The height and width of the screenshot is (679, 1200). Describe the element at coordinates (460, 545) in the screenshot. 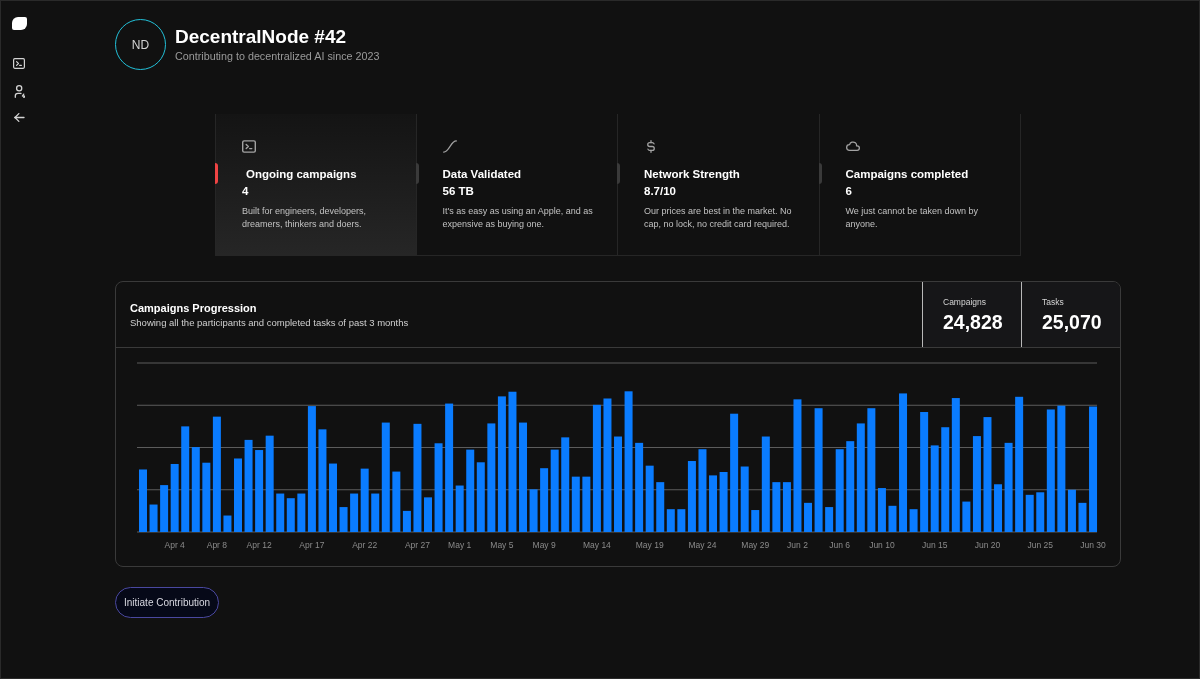

I see `axis-label: May 1` at that location.